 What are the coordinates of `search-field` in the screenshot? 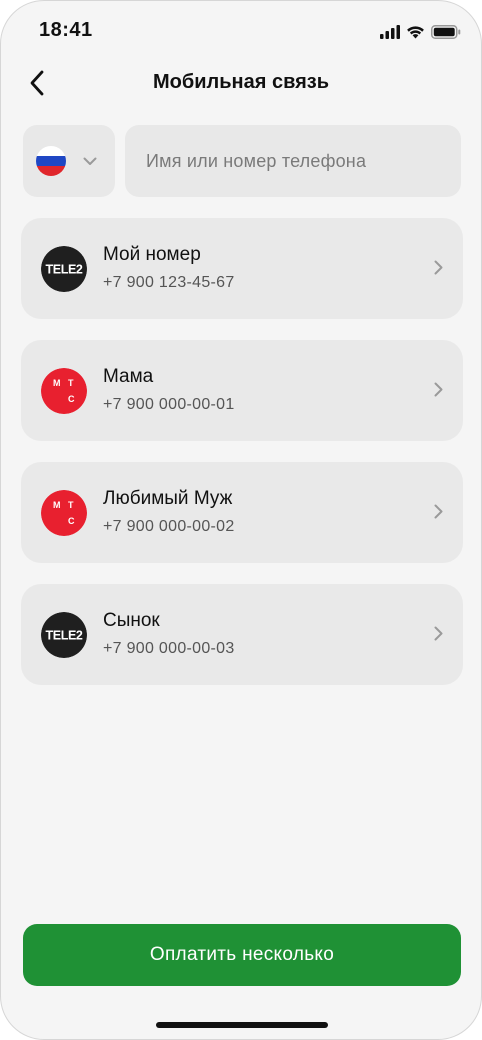 It's located at (293, 161).